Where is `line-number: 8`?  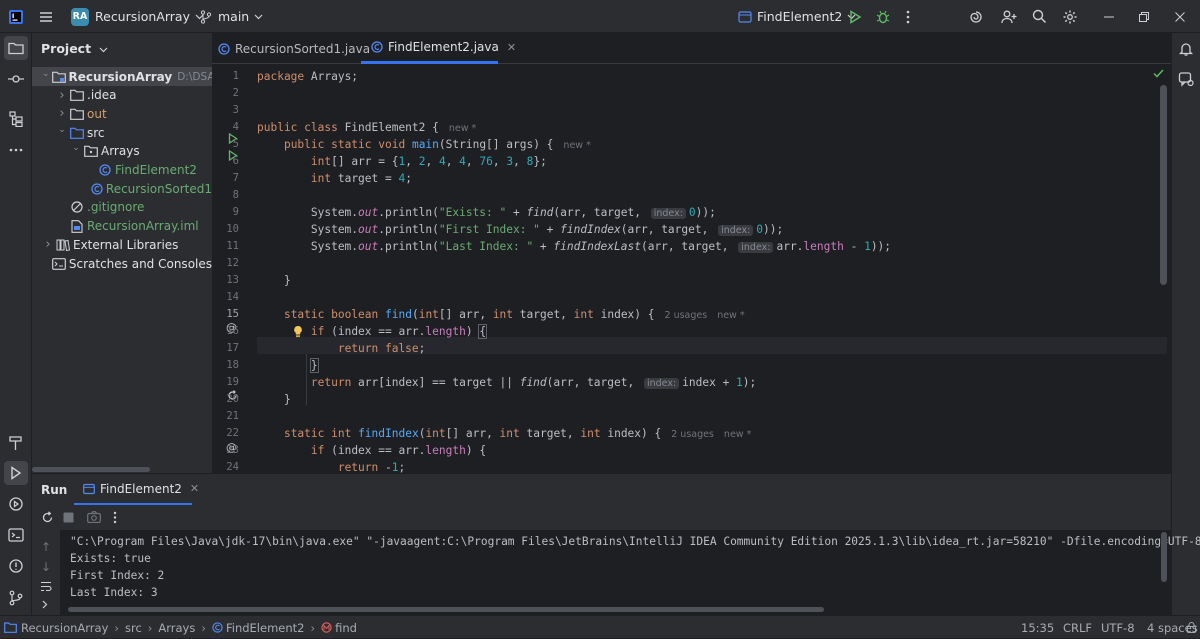
line-number: 8 is located at coordinates (224, 195).